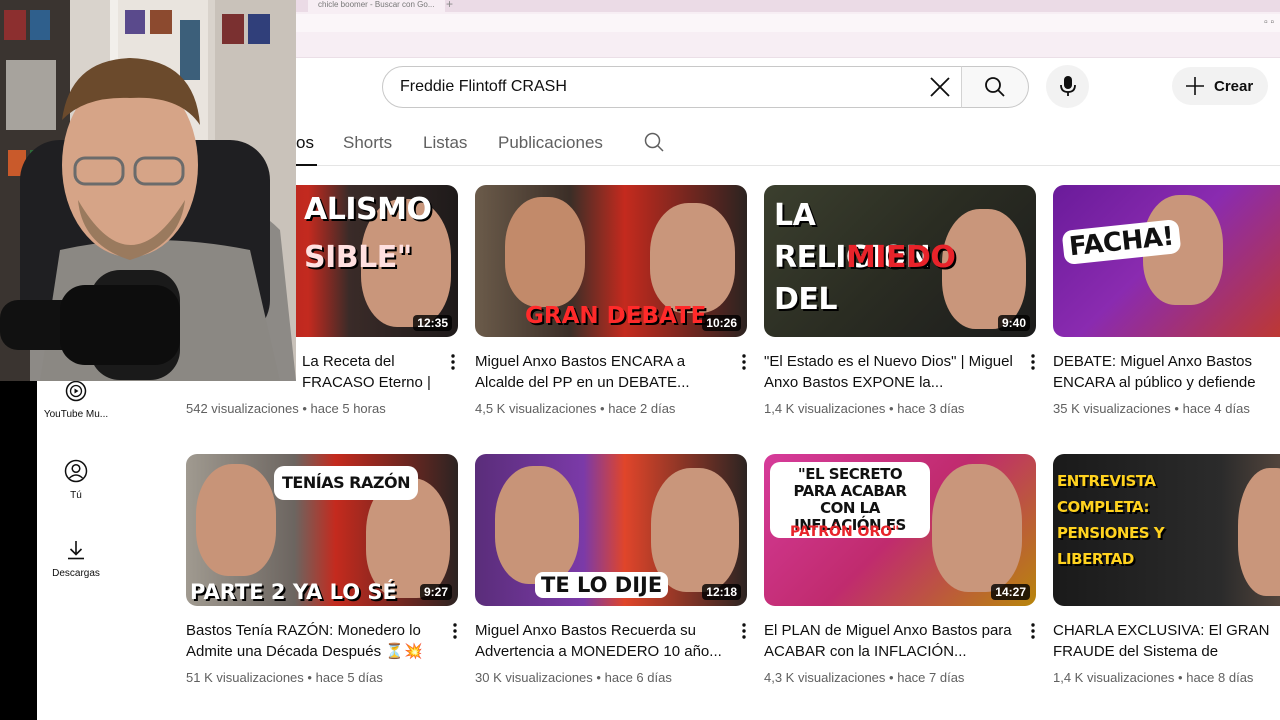  What do you see at coordinates (1266, 22) in the screenshot?
I see `restore-icon: ▫` at bounding box center [1266, 22].